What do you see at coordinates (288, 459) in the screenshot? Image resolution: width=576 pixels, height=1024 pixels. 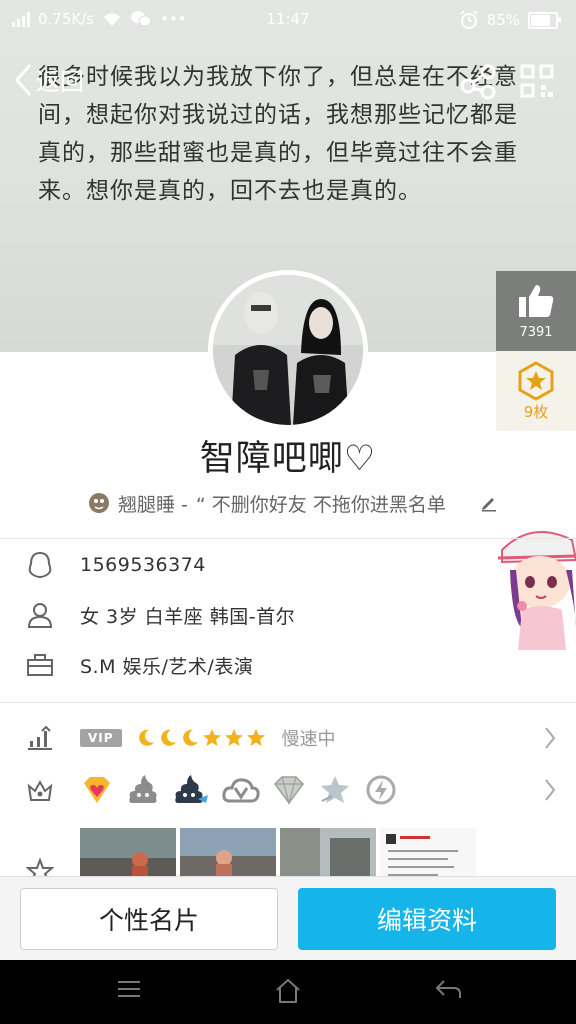 I see `nickname: 智障吧唧♡` at bounding box center [288, 459].